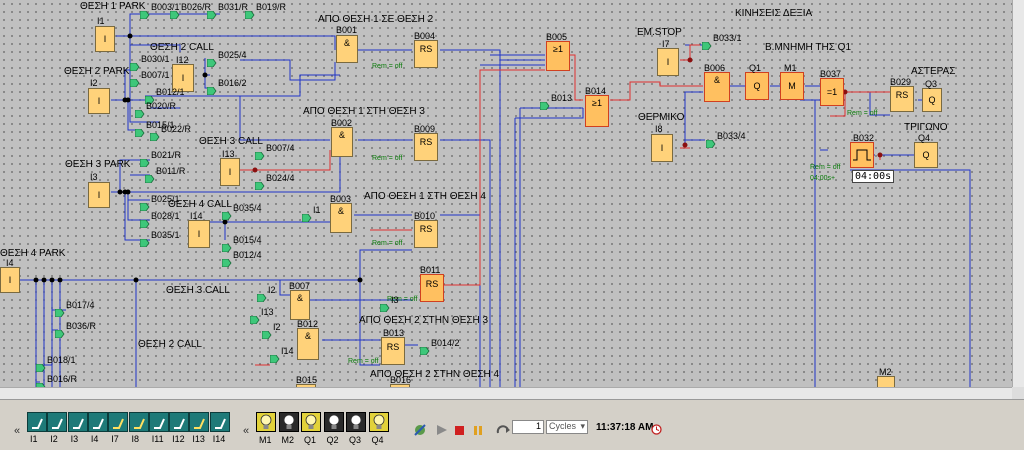 The image size is (1024, 450). What do you see at coordinates (832, 92) in the screenshot?
I see `block-B037: =1` at bounding box center [832, 92].